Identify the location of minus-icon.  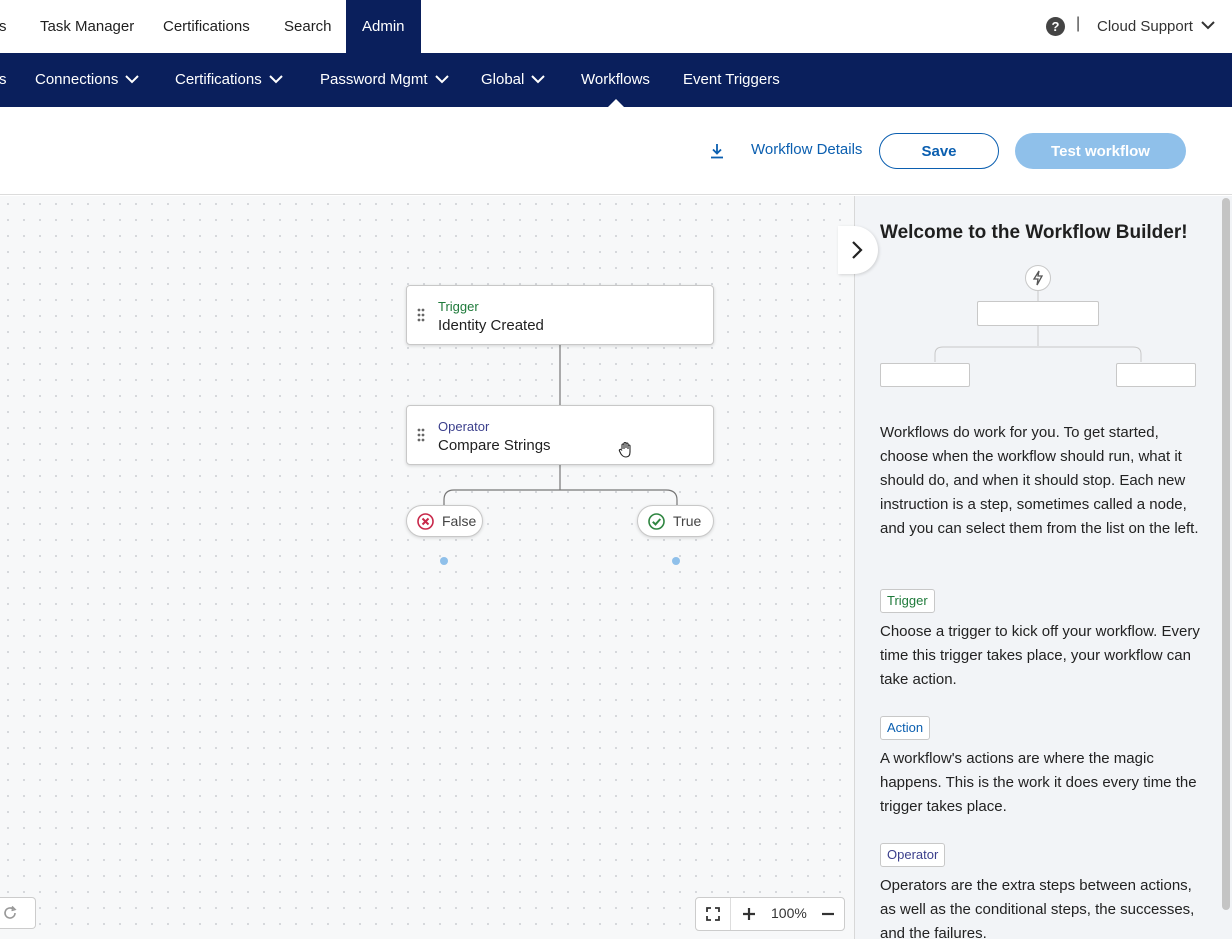
(828, 914).